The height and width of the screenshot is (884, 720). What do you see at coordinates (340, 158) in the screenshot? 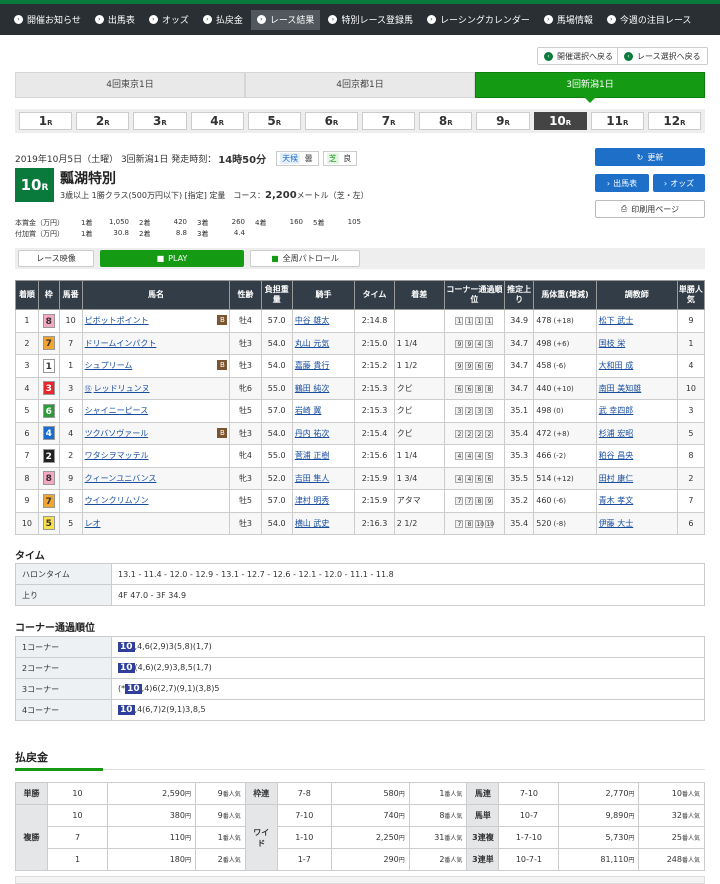
I see `track-box: 芝 良` at bounding box center [340, 158].